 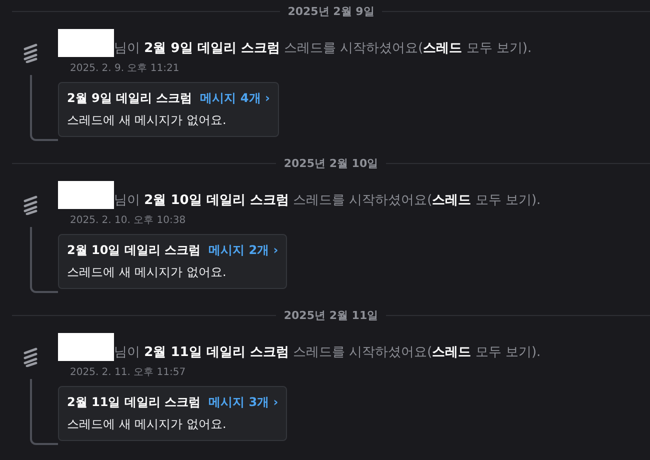 What do you see at coordinates (331, 315) in the screenshot?
I see `date-divider: 2025년 2월 11일` at bounding box center [331, 315].